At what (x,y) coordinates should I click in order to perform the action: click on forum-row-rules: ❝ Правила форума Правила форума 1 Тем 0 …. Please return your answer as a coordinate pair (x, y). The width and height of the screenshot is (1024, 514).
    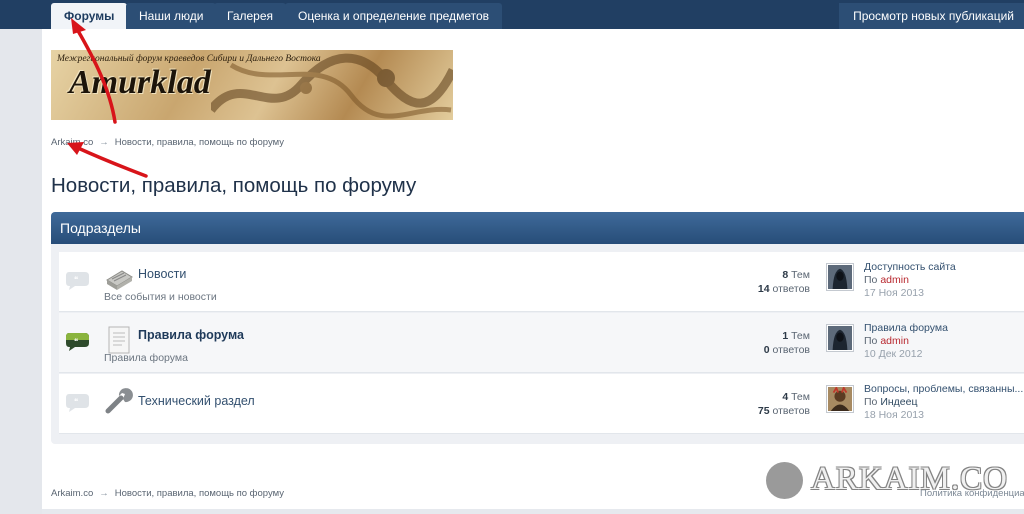
    Looking at the image, I should click on (541, 343).